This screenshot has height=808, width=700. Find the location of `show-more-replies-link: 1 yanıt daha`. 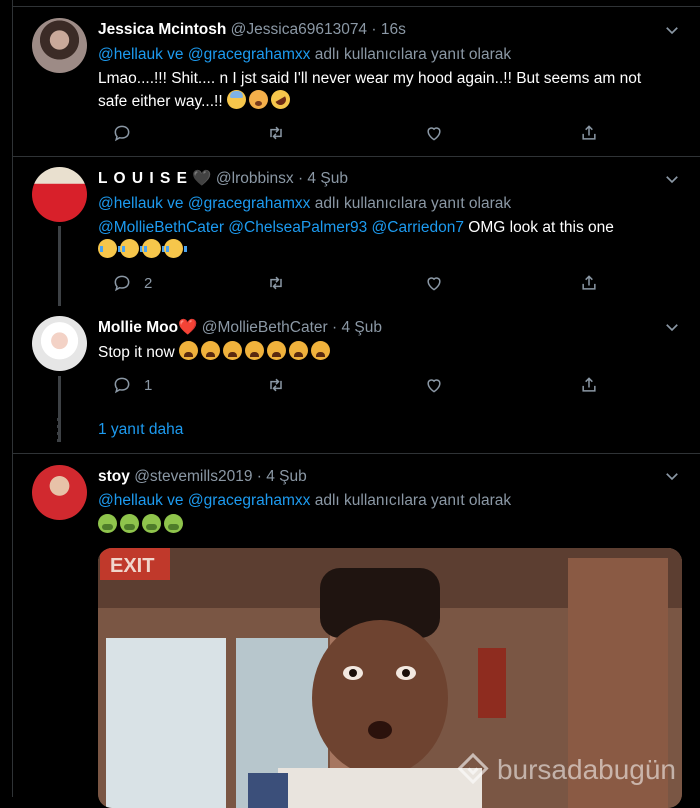

show-more-replies-link: 1 yanıt daha is located at coordinates (140, 430).